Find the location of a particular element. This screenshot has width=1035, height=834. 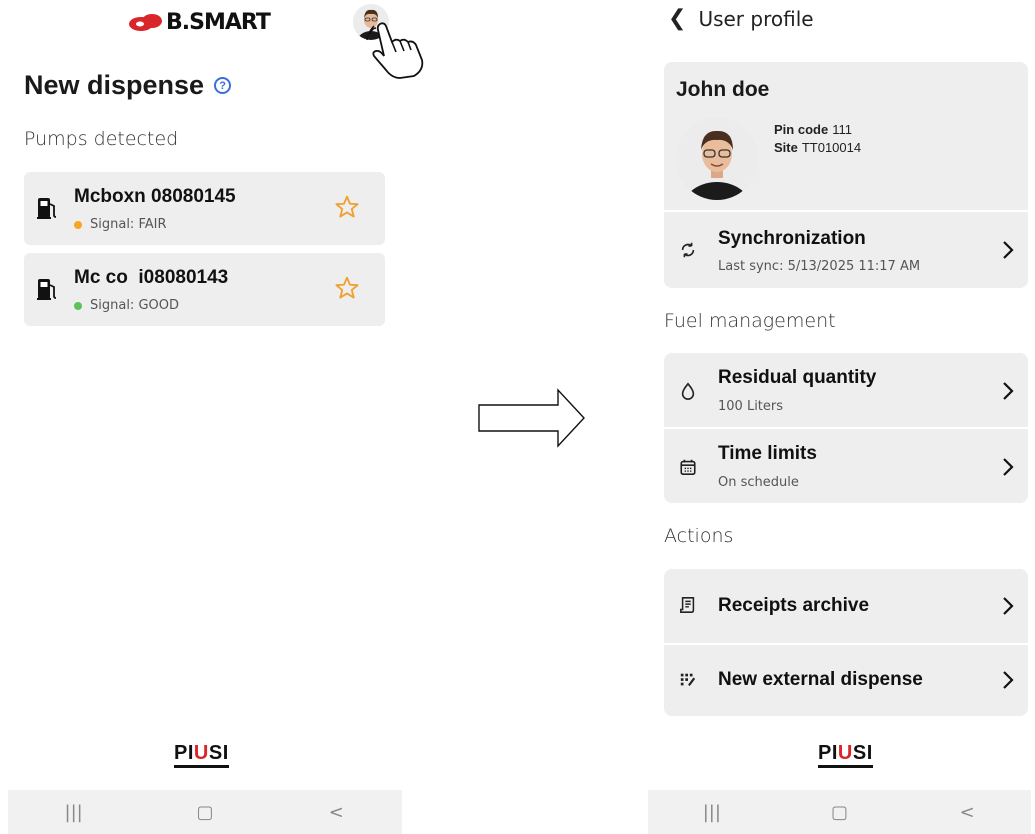

pump-name: Mcboxn 08080145 is located at coordinates (155, 196).